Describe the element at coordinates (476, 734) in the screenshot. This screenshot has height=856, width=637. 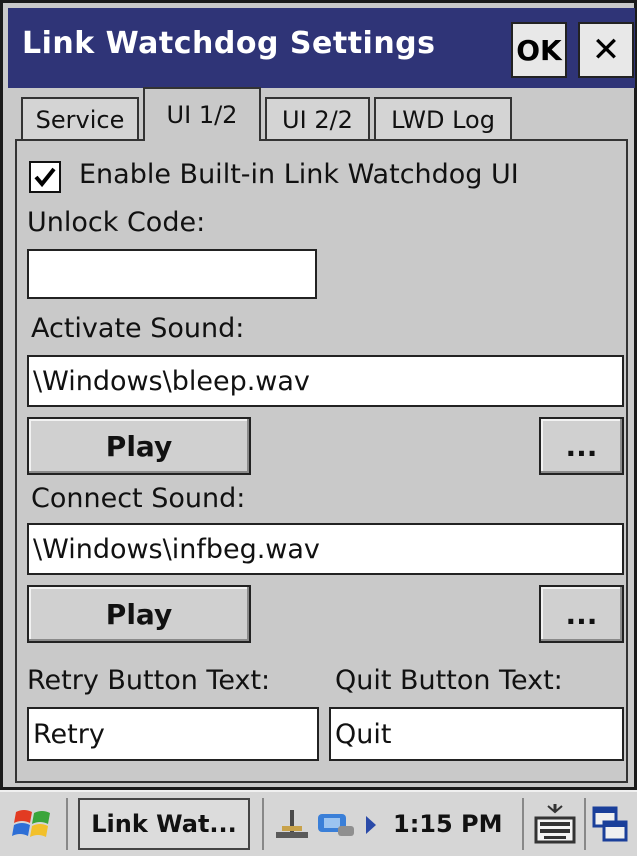
I see `quit-text-input: Quit` at that location.